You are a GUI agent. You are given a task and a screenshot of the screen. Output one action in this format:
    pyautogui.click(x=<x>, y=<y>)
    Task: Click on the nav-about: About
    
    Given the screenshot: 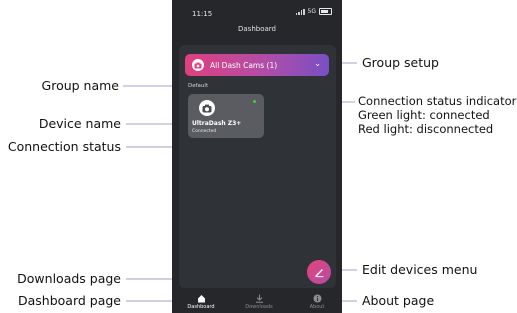 What is the action you would take?
    pyautogui.click(x=317, y=302)
    